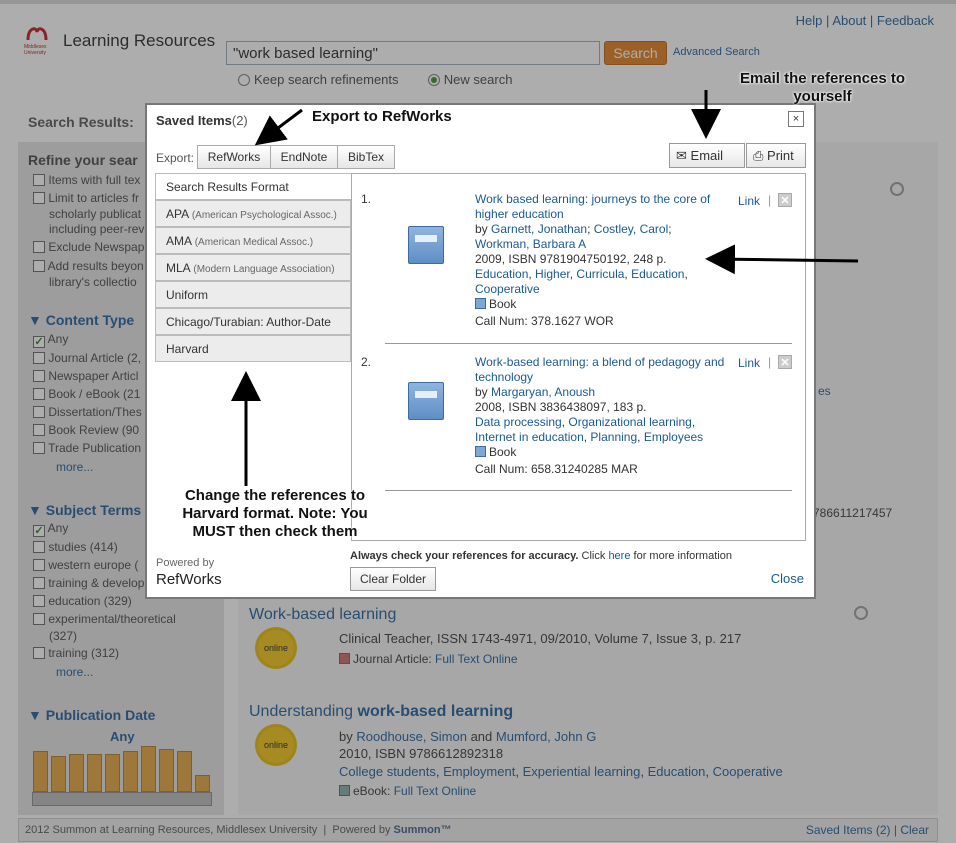 This screenshot has width=956, height=843. What do you see at coordinates (787, 578) in the screenshot?
I see `close-link: Close` at bounding box center [787, 578].